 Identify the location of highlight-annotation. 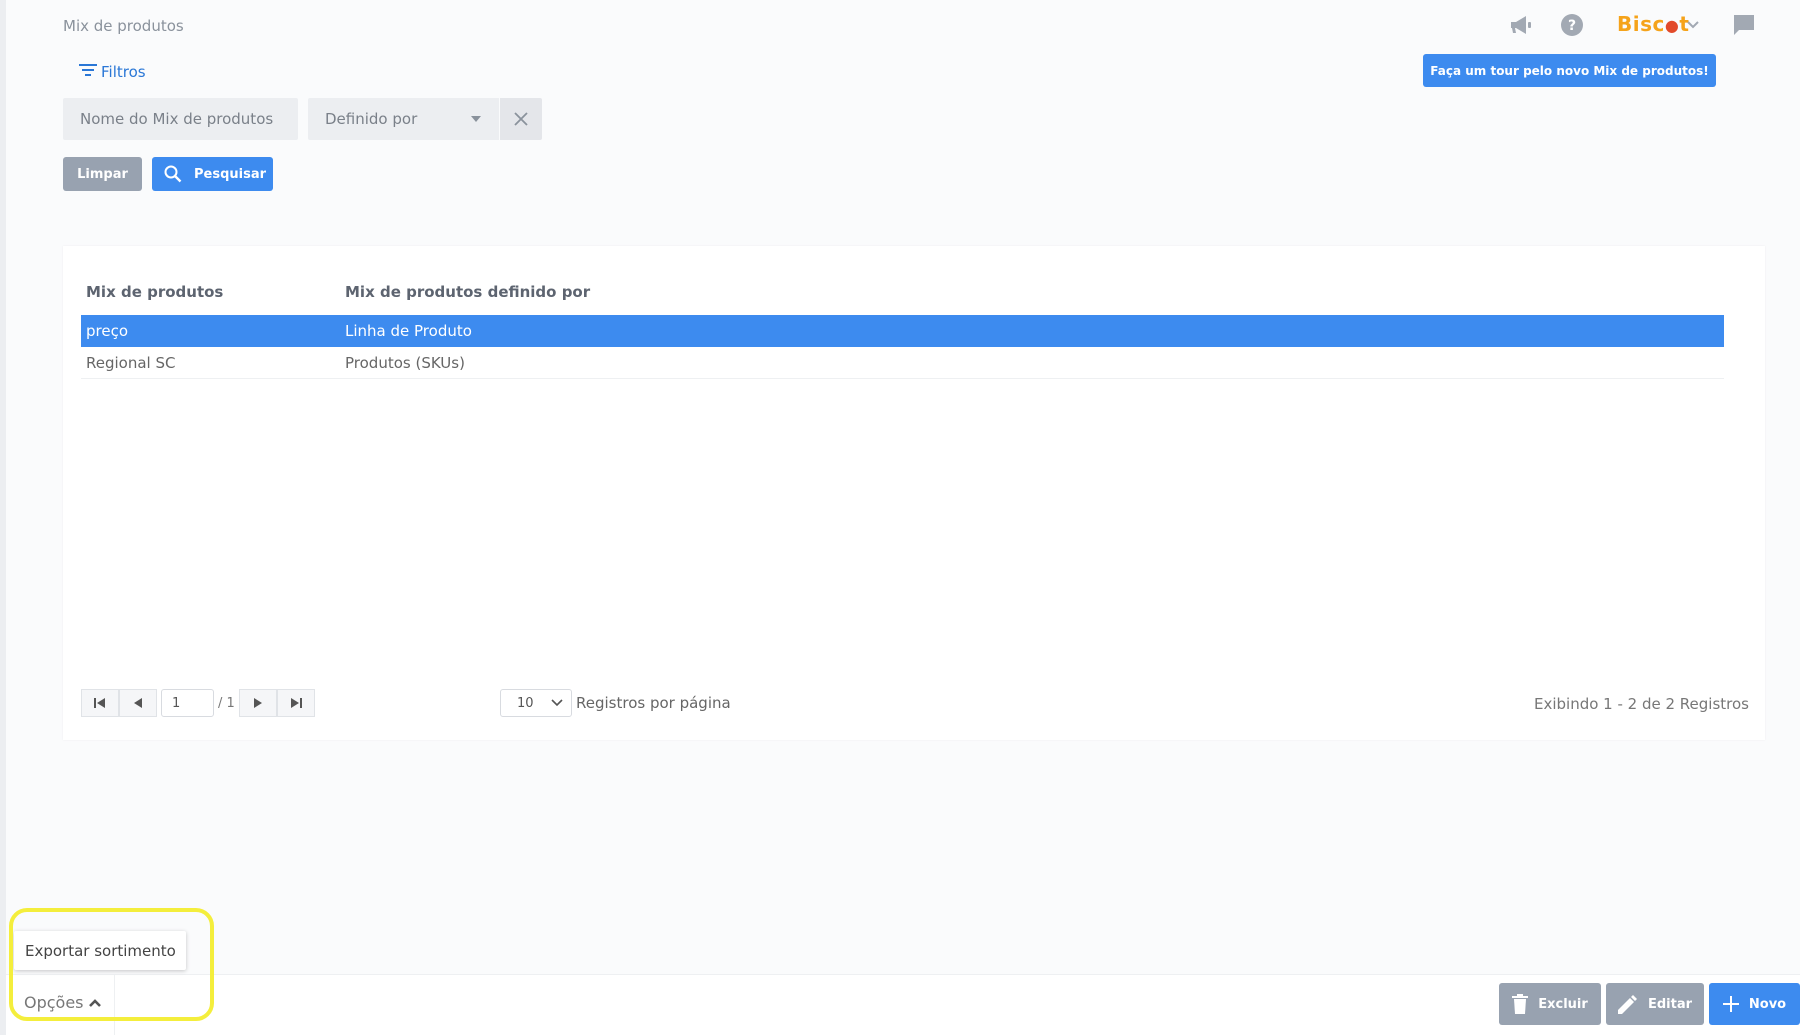
(111, 964).